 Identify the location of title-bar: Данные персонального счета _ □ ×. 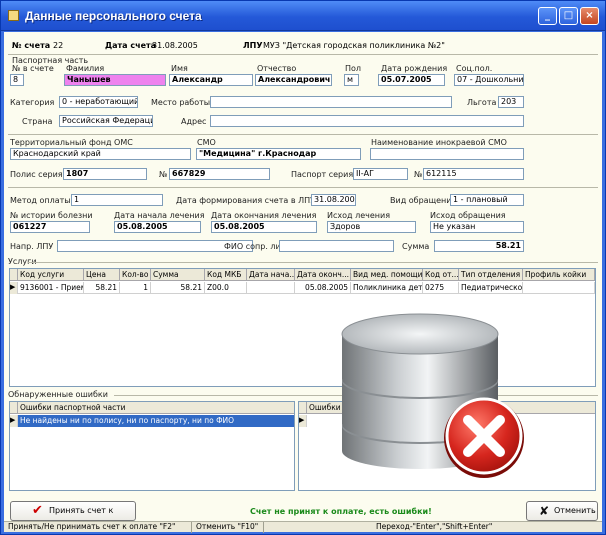
(303, 16).